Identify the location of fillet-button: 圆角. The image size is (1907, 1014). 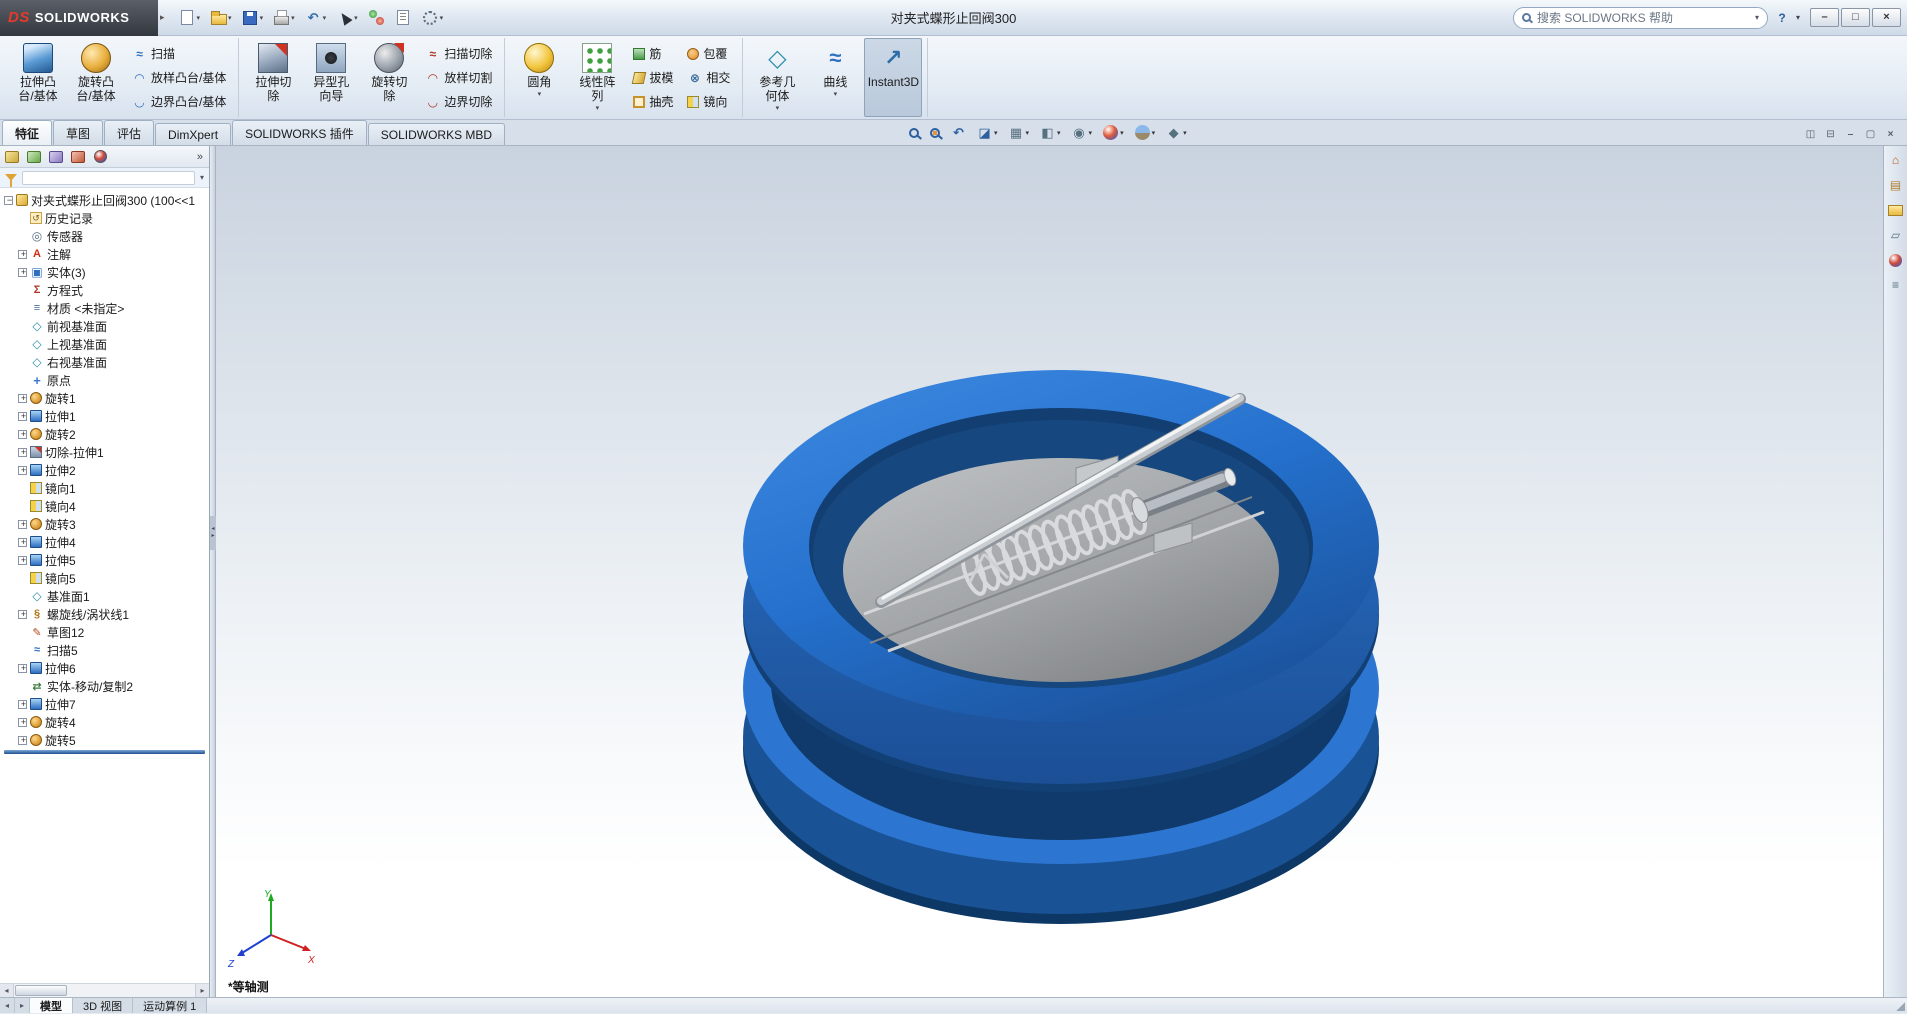
(539, 77).